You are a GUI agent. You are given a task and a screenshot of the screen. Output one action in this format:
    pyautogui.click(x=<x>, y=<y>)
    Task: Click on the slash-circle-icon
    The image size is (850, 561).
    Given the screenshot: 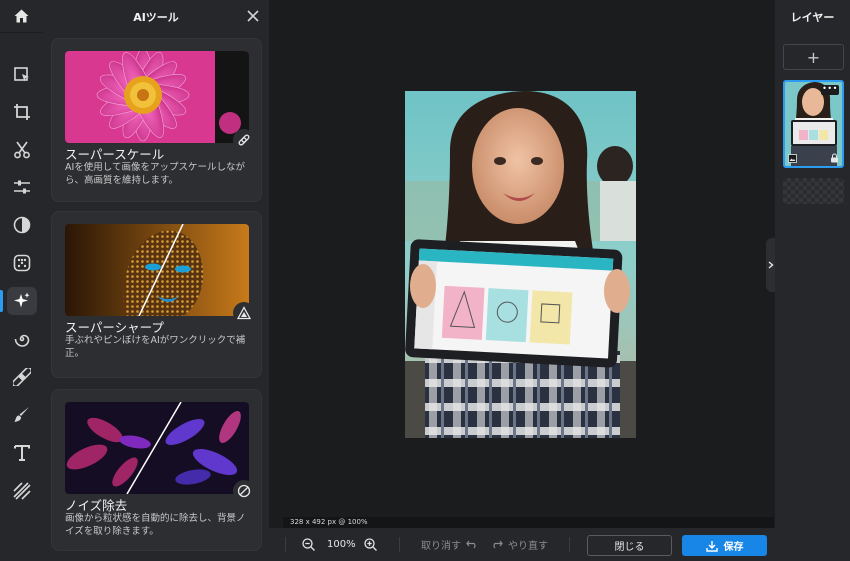 What is the action you would take?
    pyautogui.click(x=244, y=491)
    